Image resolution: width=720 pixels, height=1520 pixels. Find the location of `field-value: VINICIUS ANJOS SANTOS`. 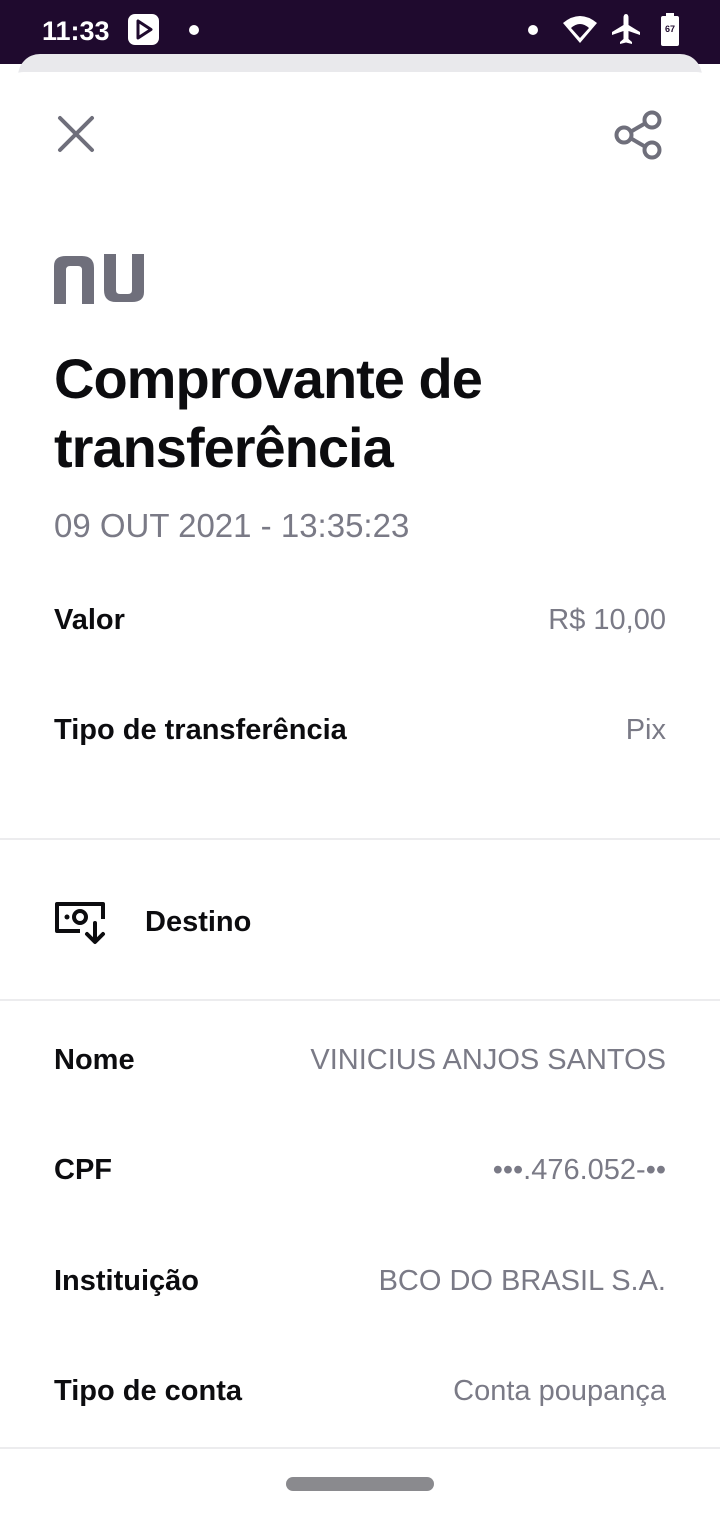

field-value: VINICIUS ANJOS SANTOS is located at coordinates (488, 1060).